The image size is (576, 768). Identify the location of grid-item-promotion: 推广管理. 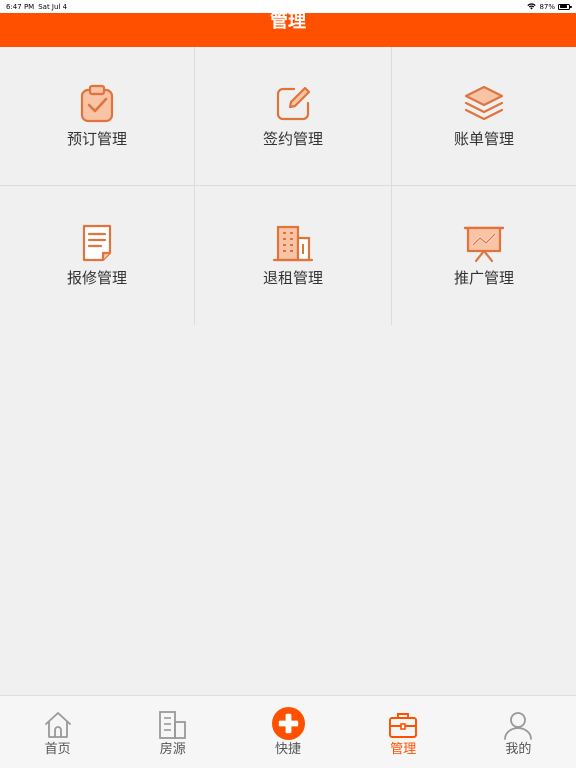
(484, 255).